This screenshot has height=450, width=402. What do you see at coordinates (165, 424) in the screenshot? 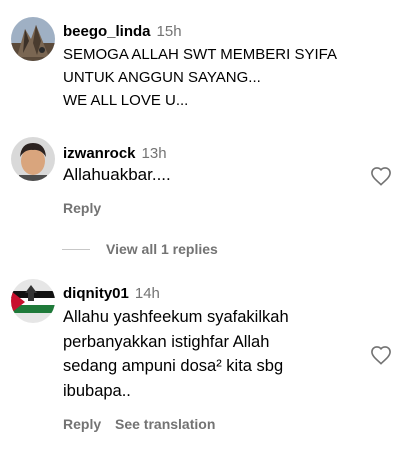
I see `see-translation-button: See translation` at bounding box center [165, 424].